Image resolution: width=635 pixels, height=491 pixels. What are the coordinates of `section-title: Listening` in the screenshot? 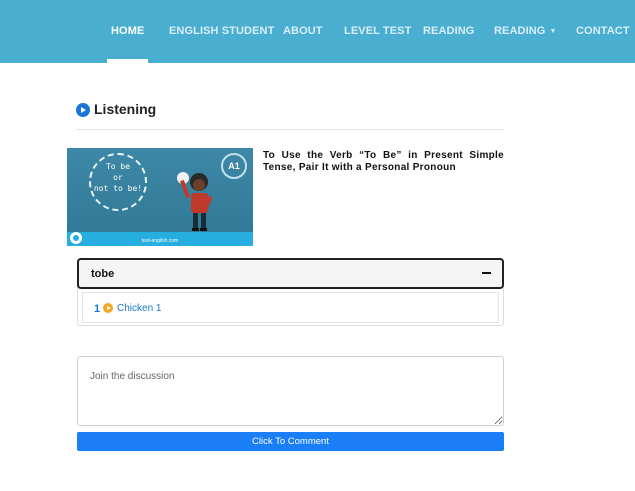 It's located at (125, 109).